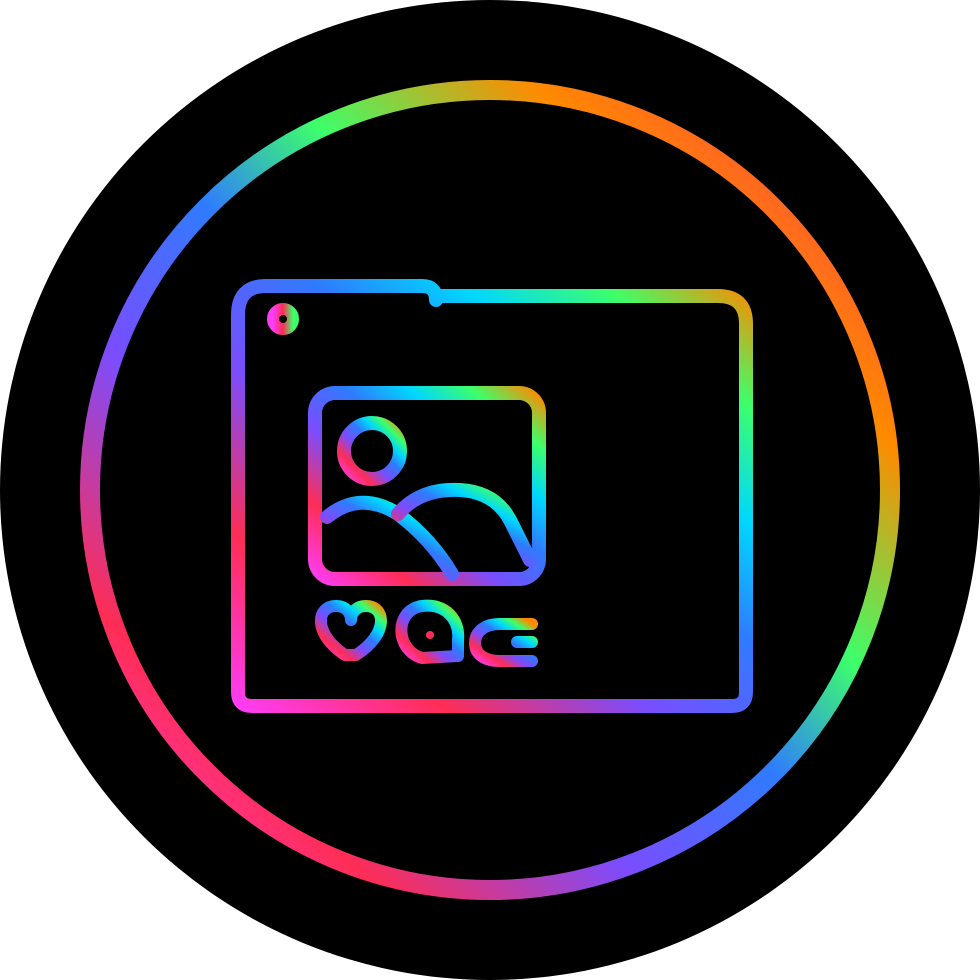 This screenshot has height=980, width=980. Describe the element at coordinates (430, 635) in the screenshot. I see `comment-dot` at that location.